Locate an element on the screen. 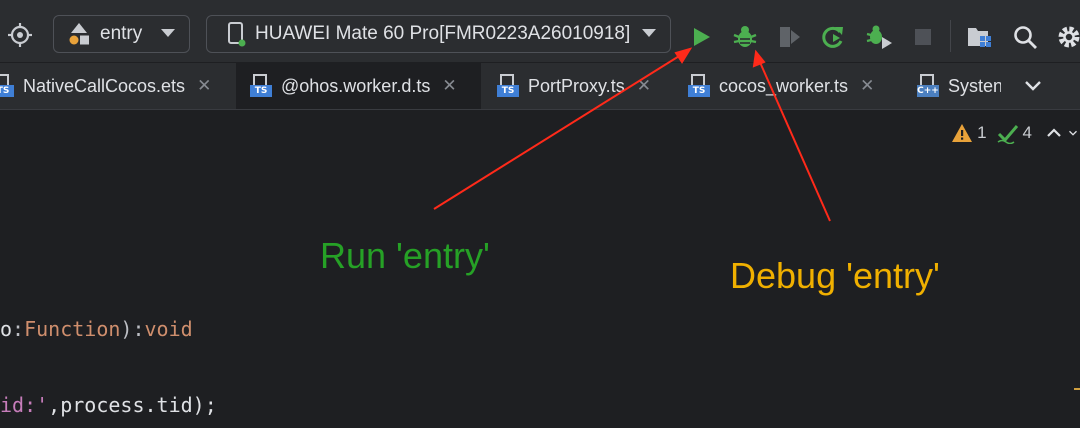 The height and width of the screenshot is (428, 1080). debug-annotation: Debug 'entry' is located at coordinates (835, 275).